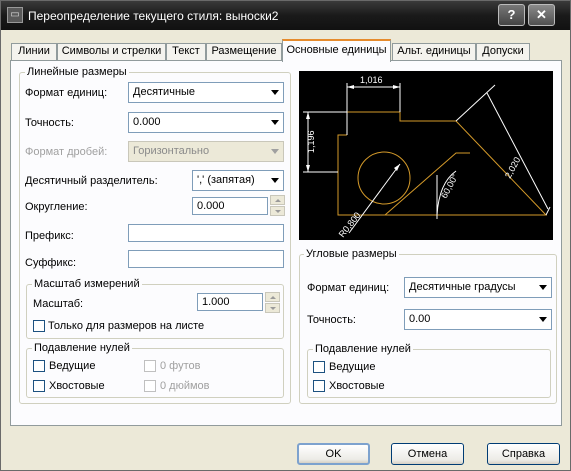  What do you see at coordinates (34, 51) in the screenshot?
I see `tab-lines: Линии` at bounding box center [34, 51].